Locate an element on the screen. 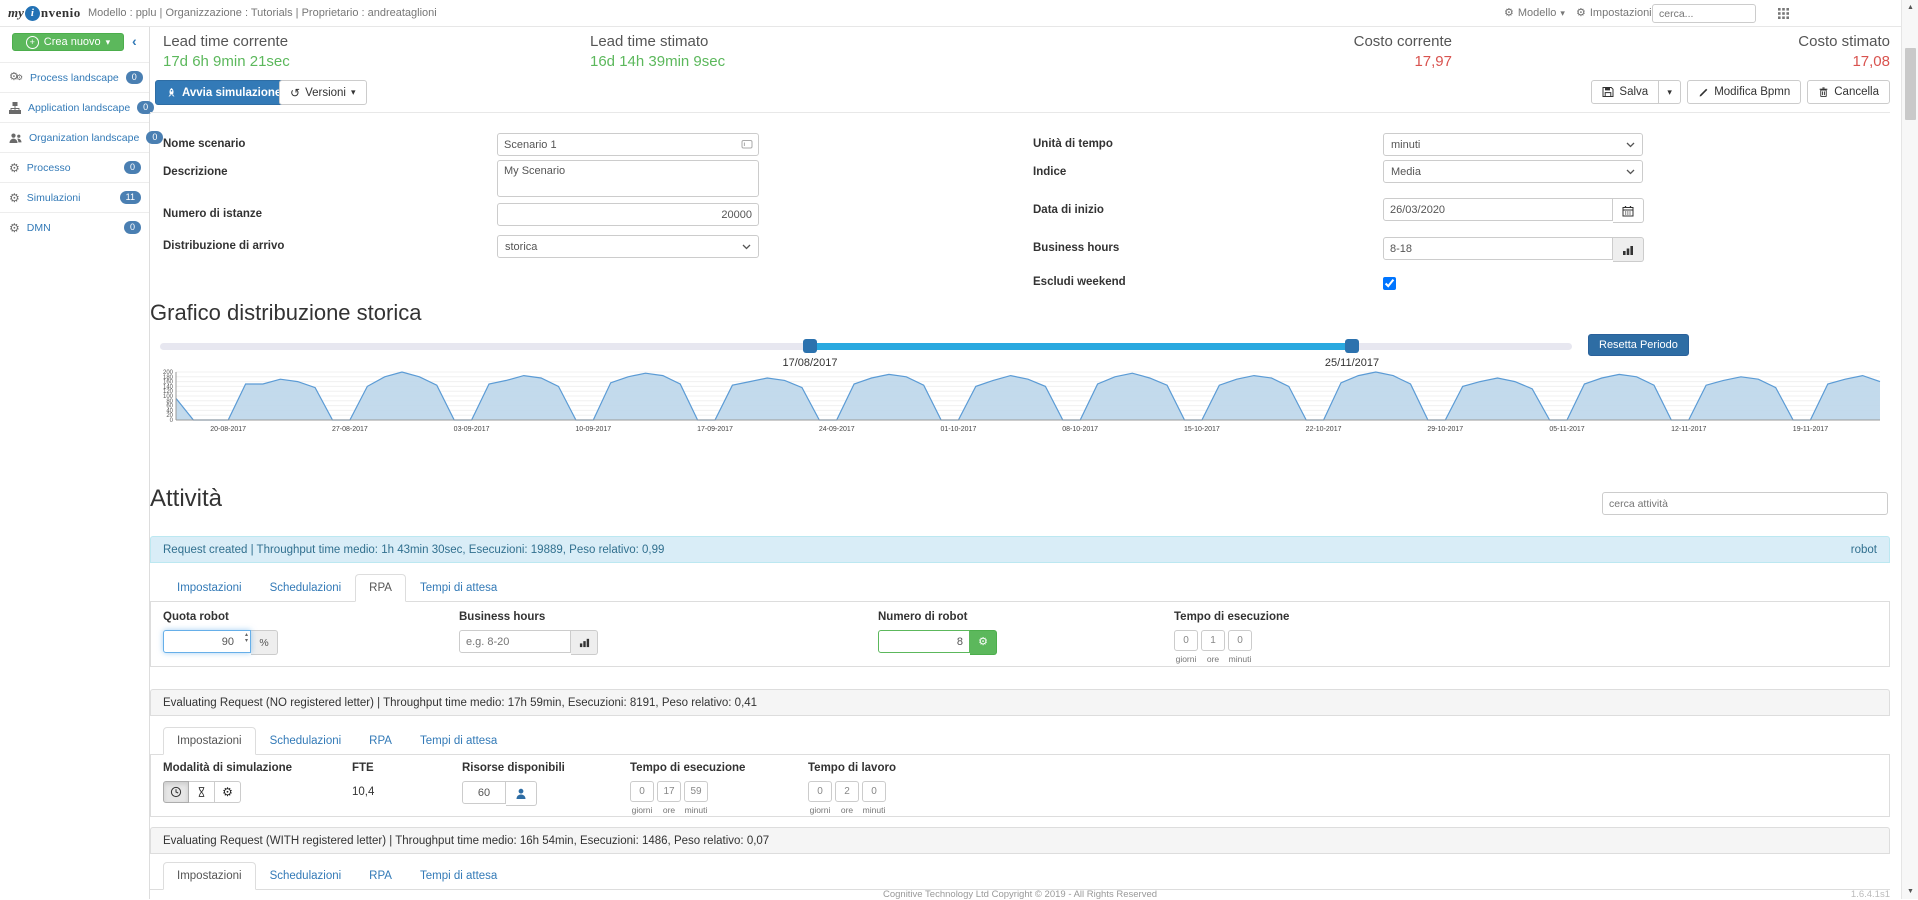  business-hours-label: Business hours is located at coordinates (1076, 248).